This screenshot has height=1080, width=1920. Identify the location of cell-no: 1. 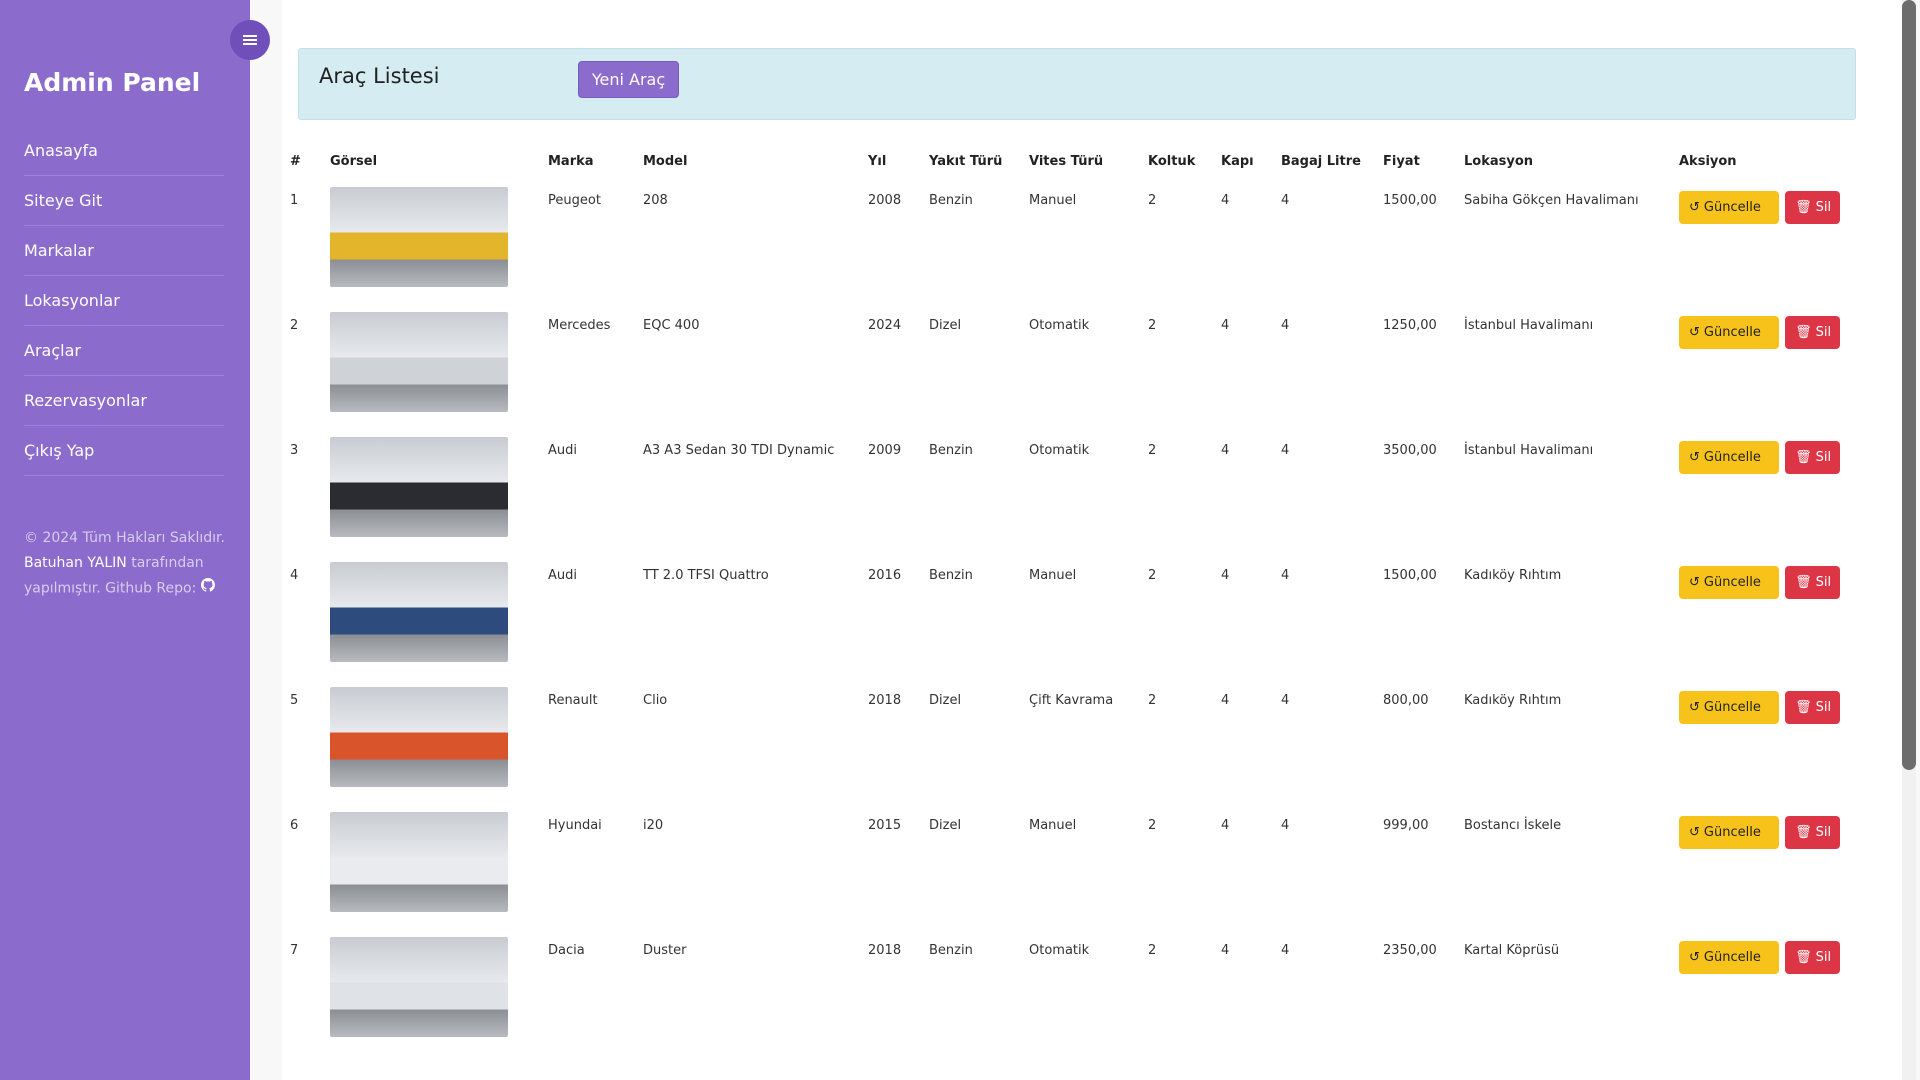
(294, 200).